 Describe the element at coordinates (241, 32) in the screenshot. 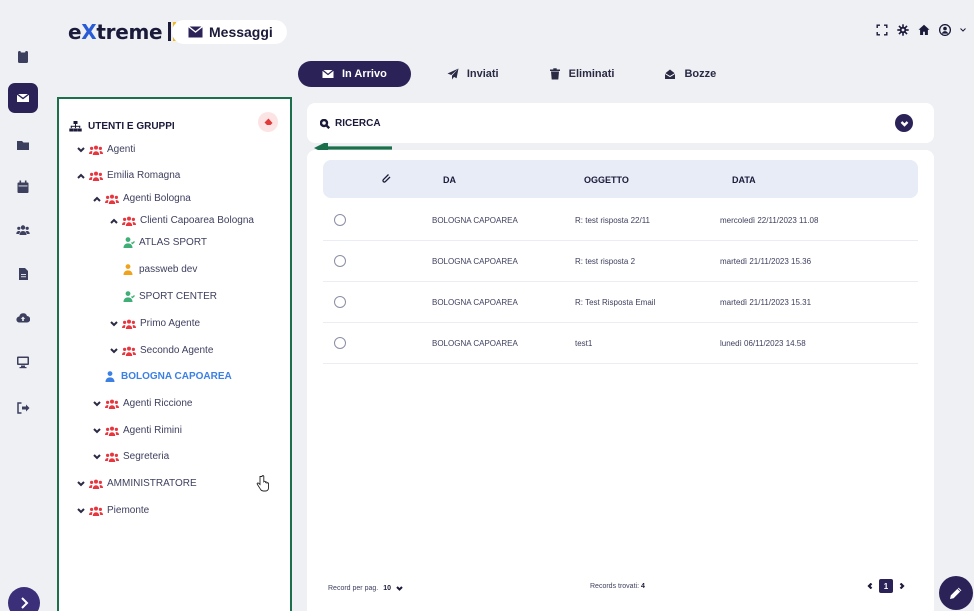

I see `page-title-label: Messaggi` at that location.